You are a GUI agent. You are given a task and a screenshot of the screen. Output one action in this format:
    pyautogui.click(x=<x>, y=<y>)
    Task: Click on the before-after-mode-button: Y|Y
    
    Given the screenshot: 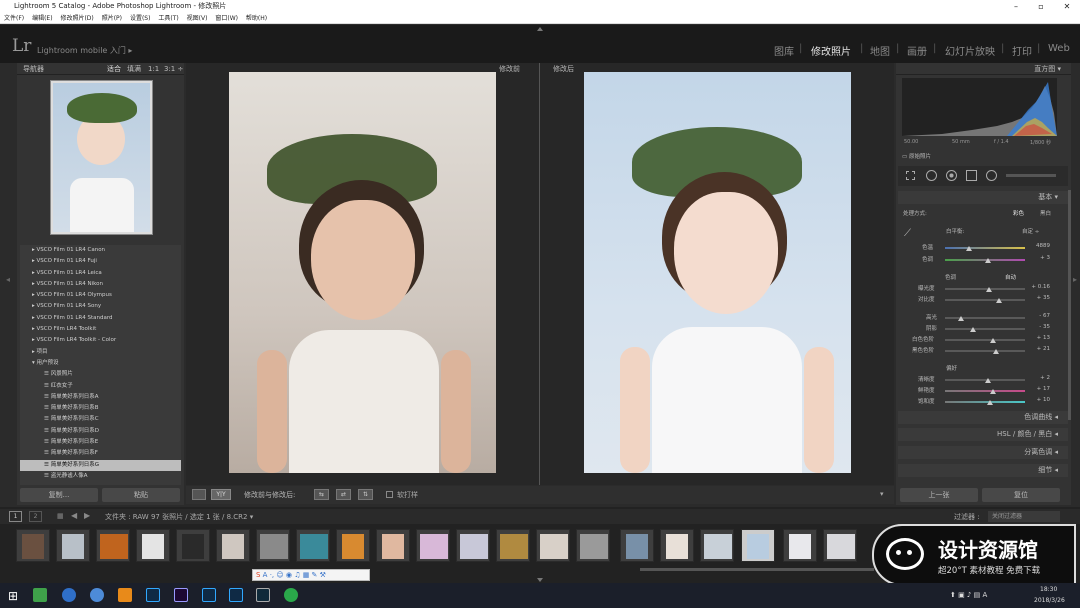 What is the action you would take?
    pyautogui.click(x=221, y=494)
    